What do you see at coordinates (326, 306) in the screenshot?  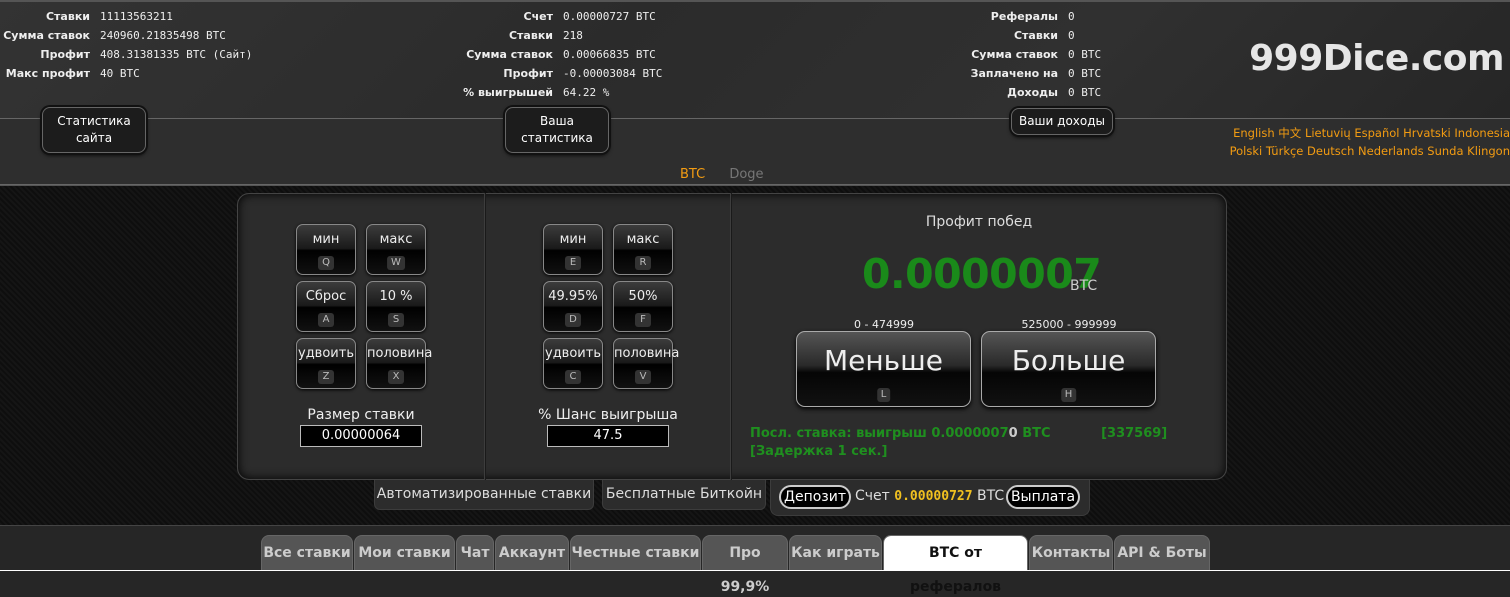 I see `bet-reset-button: Сброс A` at bounding box center [326, 306].